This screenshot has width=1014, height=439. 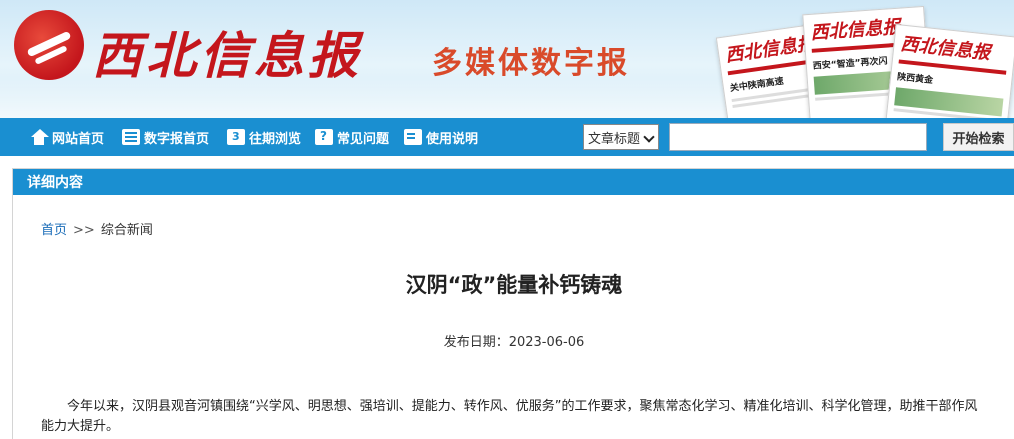 I want to click on nav-help: 使用说明, so click(x=441, y=137).